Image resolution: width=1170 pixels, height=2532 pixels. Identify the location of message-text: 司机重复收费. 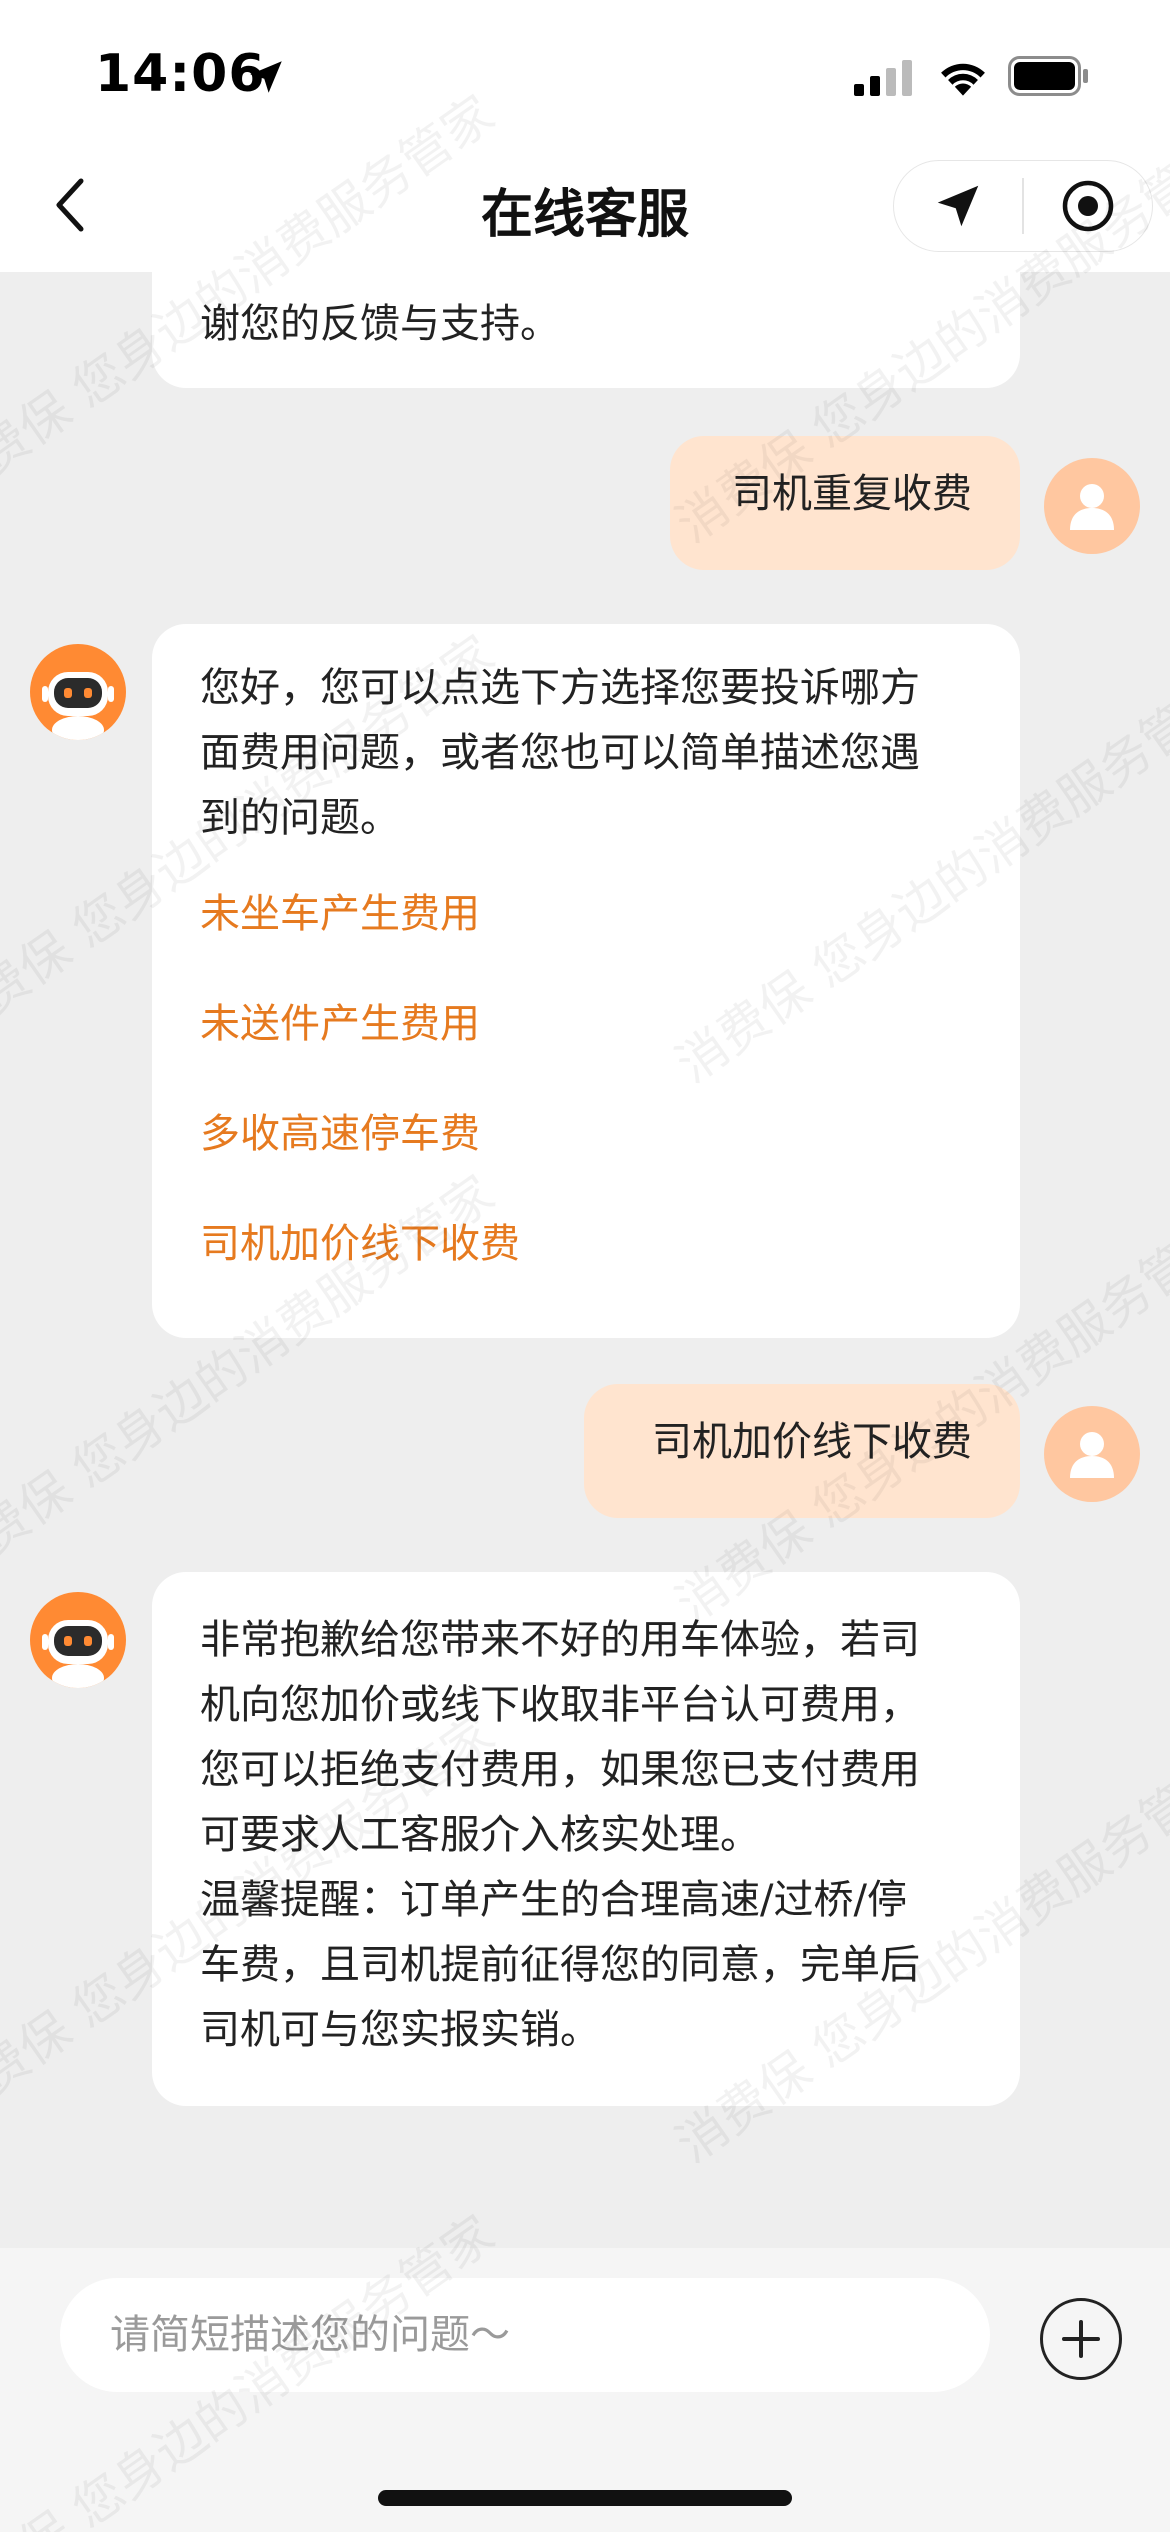
(852, 494).